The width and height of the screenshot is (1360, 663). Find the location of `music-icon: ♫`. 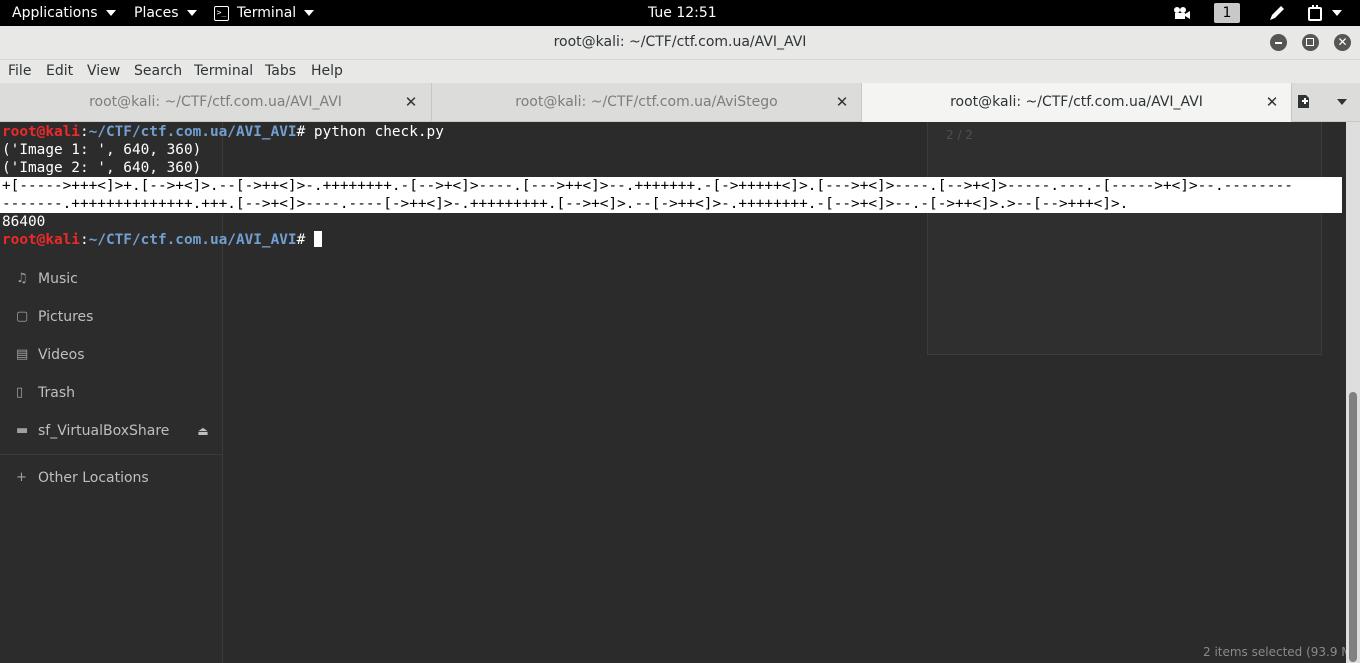

music-icon: ♫ is located at coordinates (22, 278).